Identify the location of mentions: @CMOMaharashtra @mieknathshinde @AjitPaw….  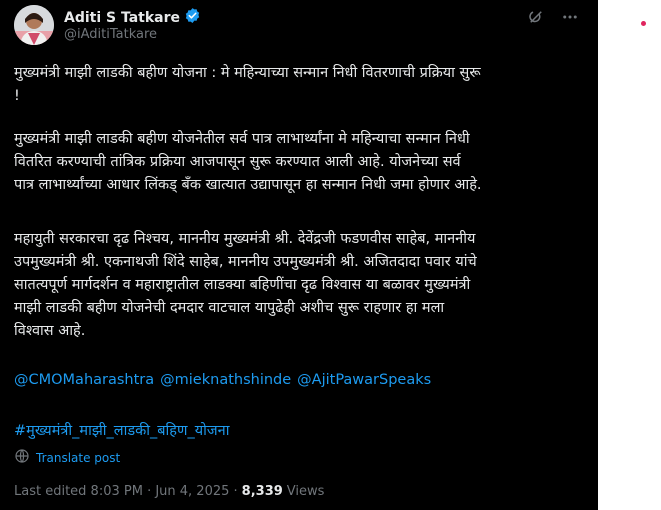
(222, 380).